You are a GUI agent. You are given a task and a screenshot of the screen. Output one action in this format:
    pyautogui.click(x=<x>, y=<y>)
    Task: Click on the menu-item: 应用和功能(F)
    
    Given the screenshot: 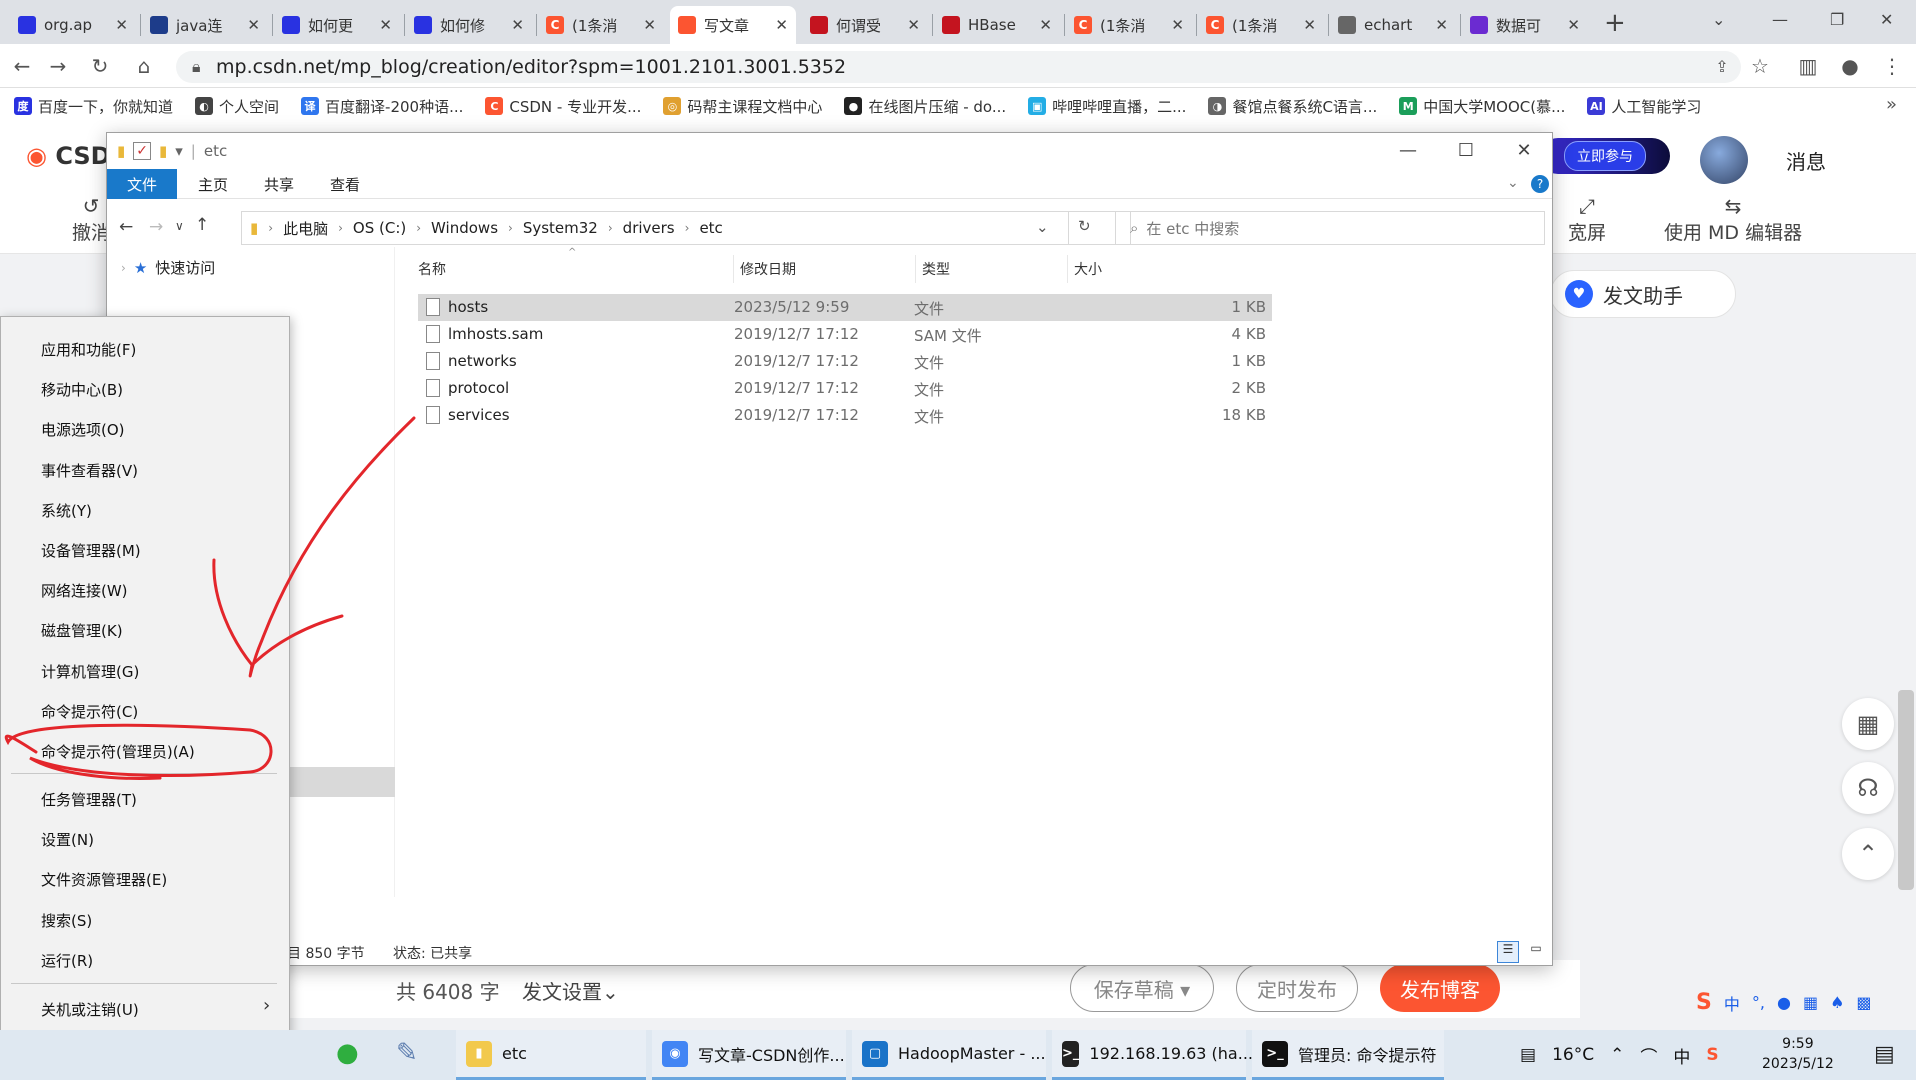 What is the action you would take?
    pyautogui.click(x=88, y=349)
    